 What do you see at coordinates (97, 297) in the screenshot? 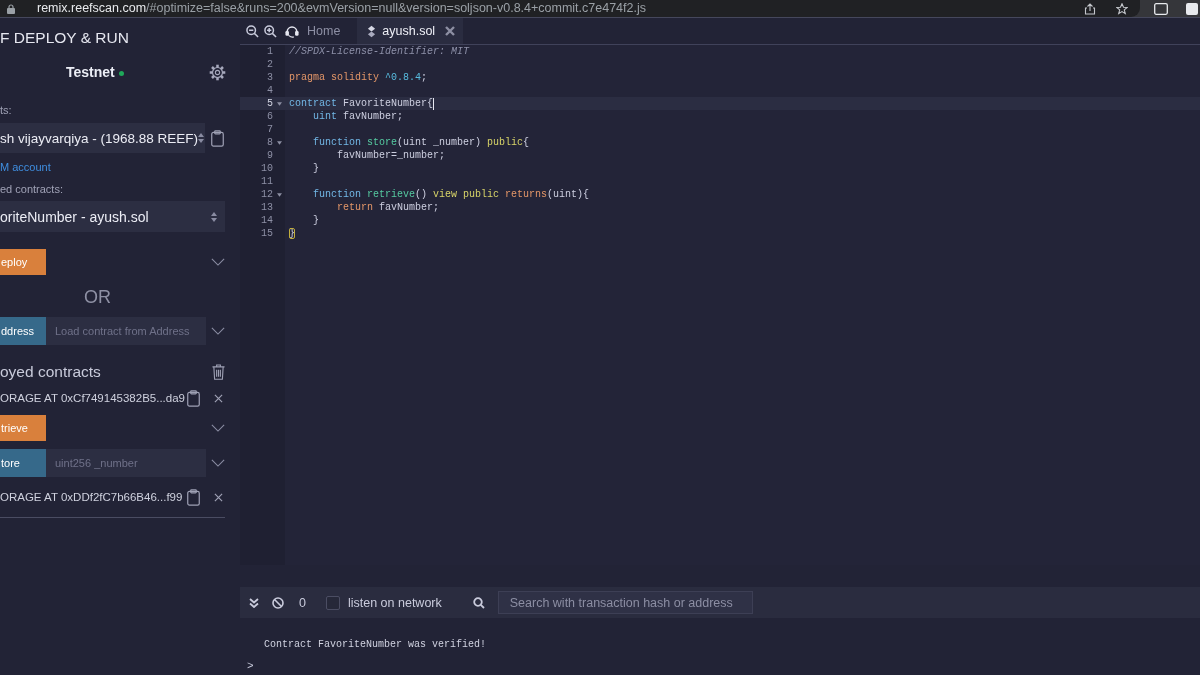
I see `or-divider-text: OR` at bounding box center [97, 297].